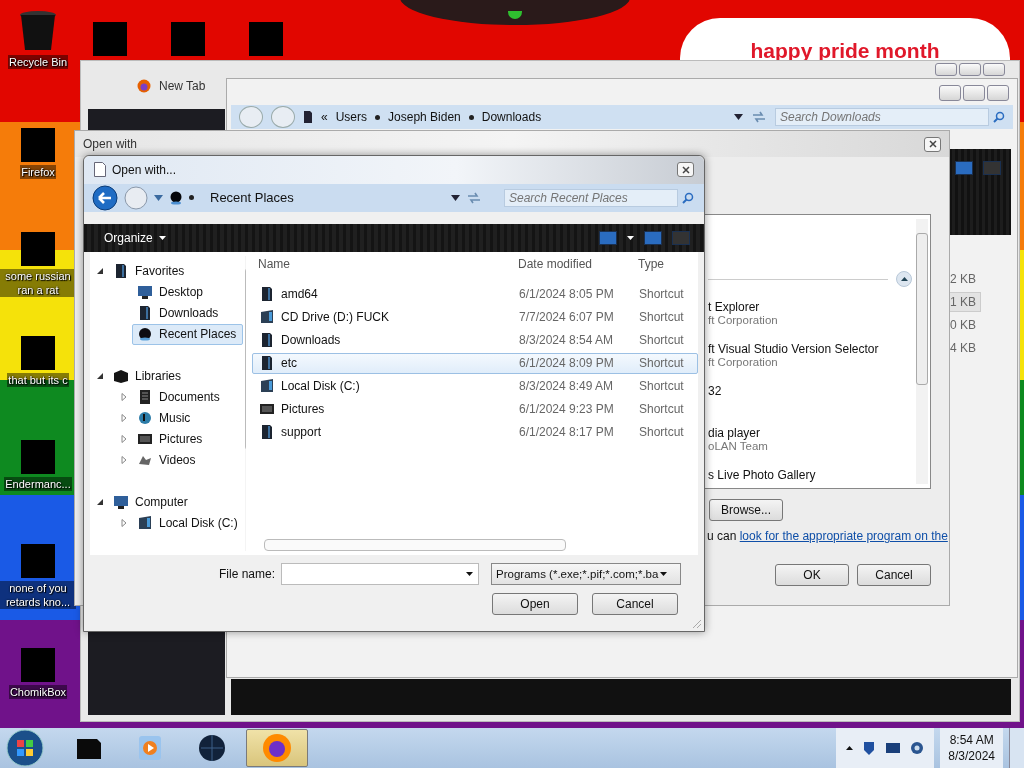  I want to click on date-modified: 6/1/2024 8:05 PM, so click(567, 294).